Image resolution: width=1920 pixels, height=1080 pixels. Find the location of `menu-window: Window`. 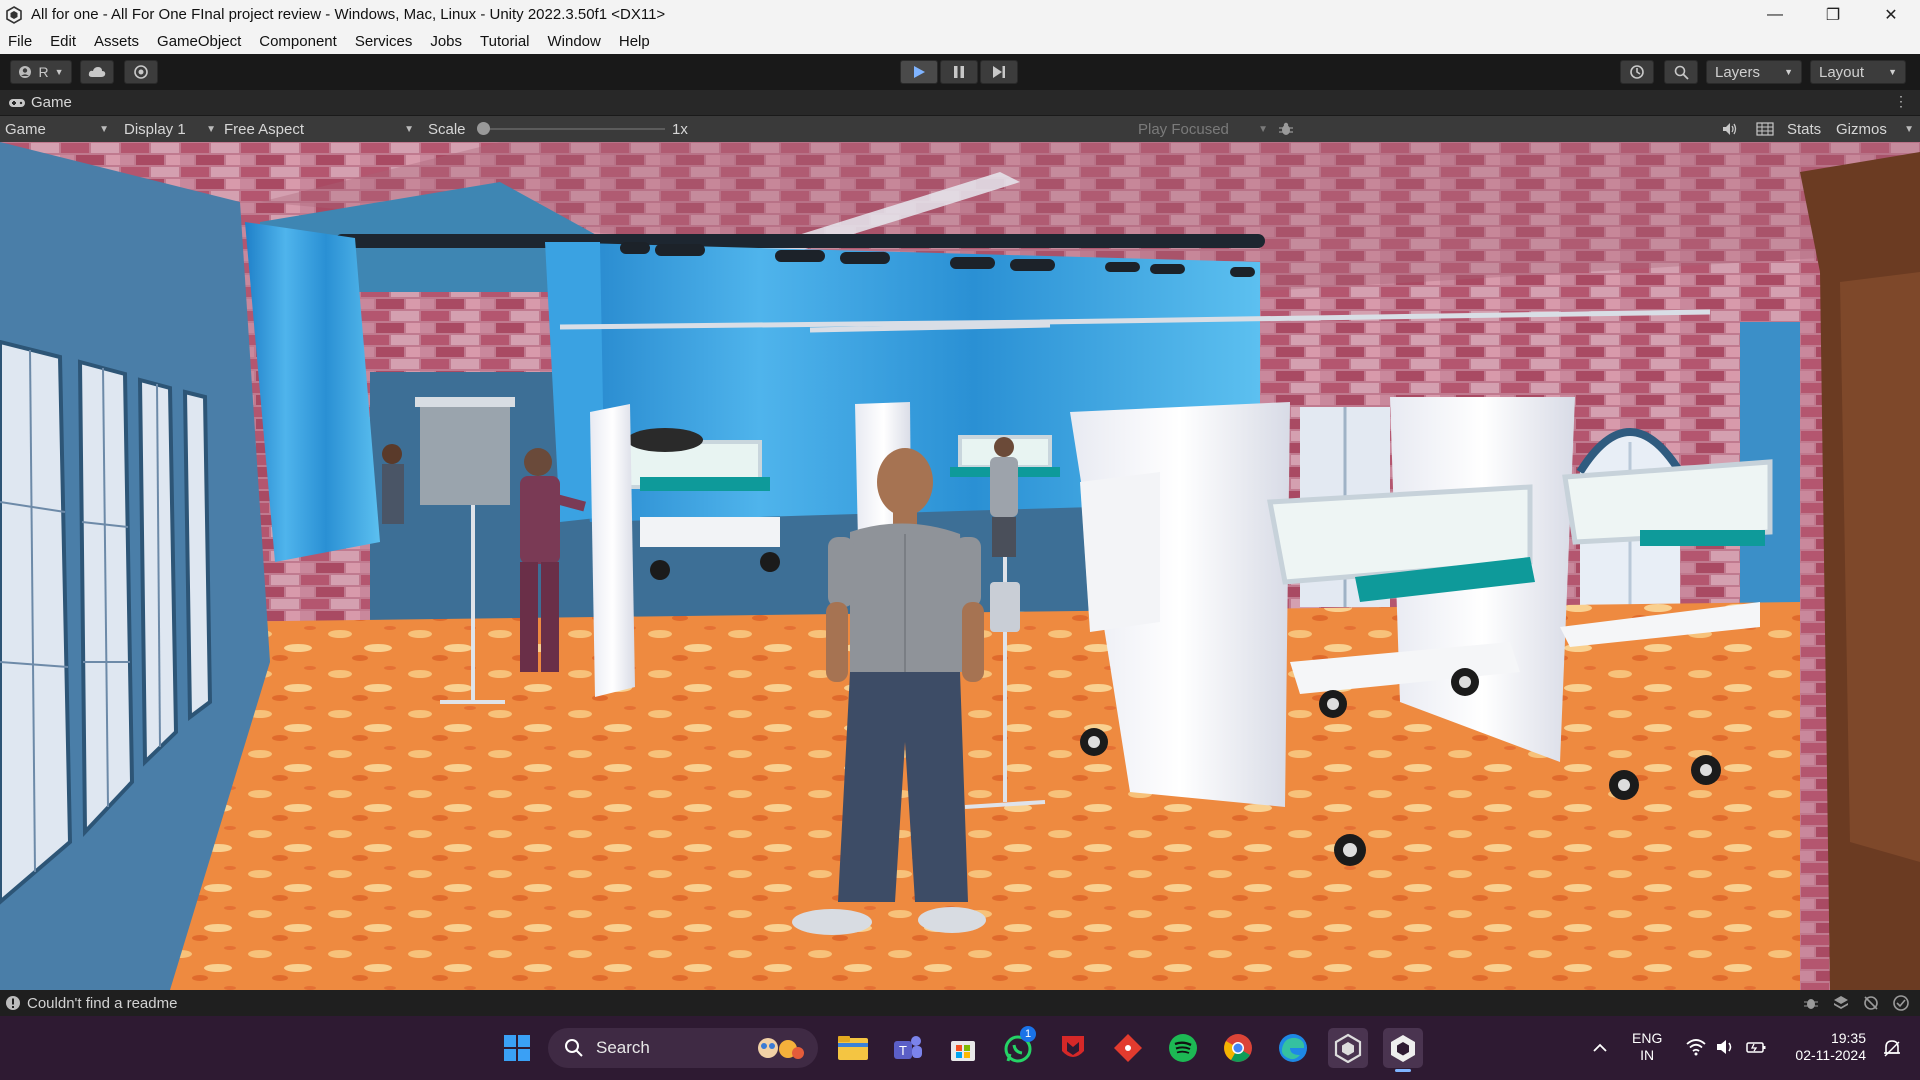

menu-window: Window is located at coordinates (574, 41).